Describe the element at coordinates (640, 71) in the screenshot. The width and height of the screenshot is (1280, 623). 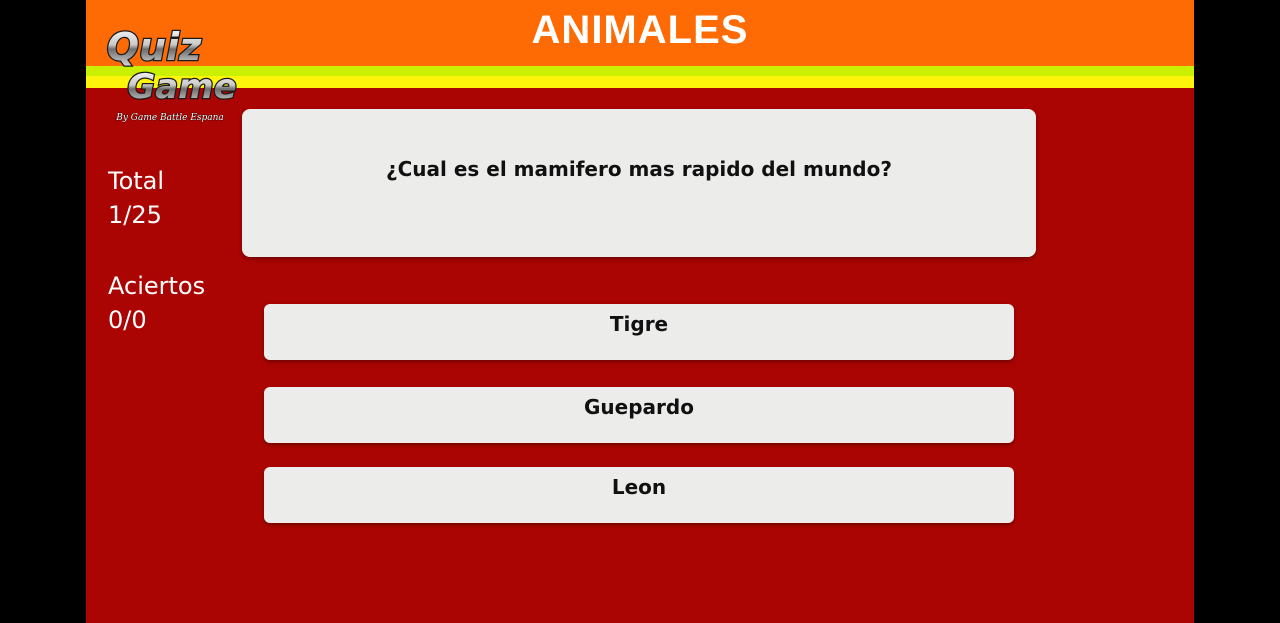
I see `stripe-lime` at that location.